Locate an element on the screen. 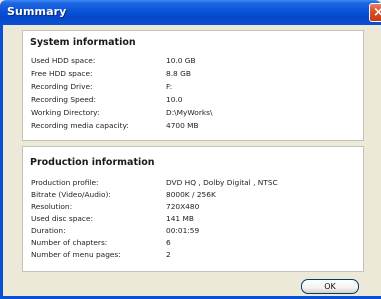 The height and width of the screenshot is (299, 381). info-row: Number of menu pages: 2 is located at coordinates (193, 255).